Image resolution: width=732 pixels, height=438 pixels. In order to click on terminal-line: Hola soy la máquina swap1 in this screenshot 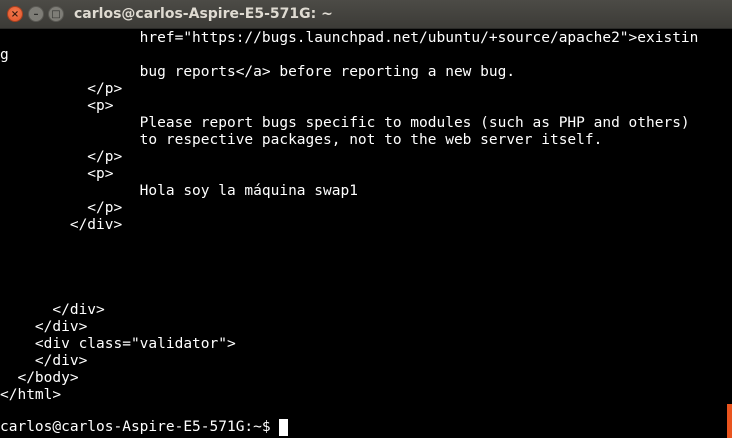, I will do `click(179, 191)`.